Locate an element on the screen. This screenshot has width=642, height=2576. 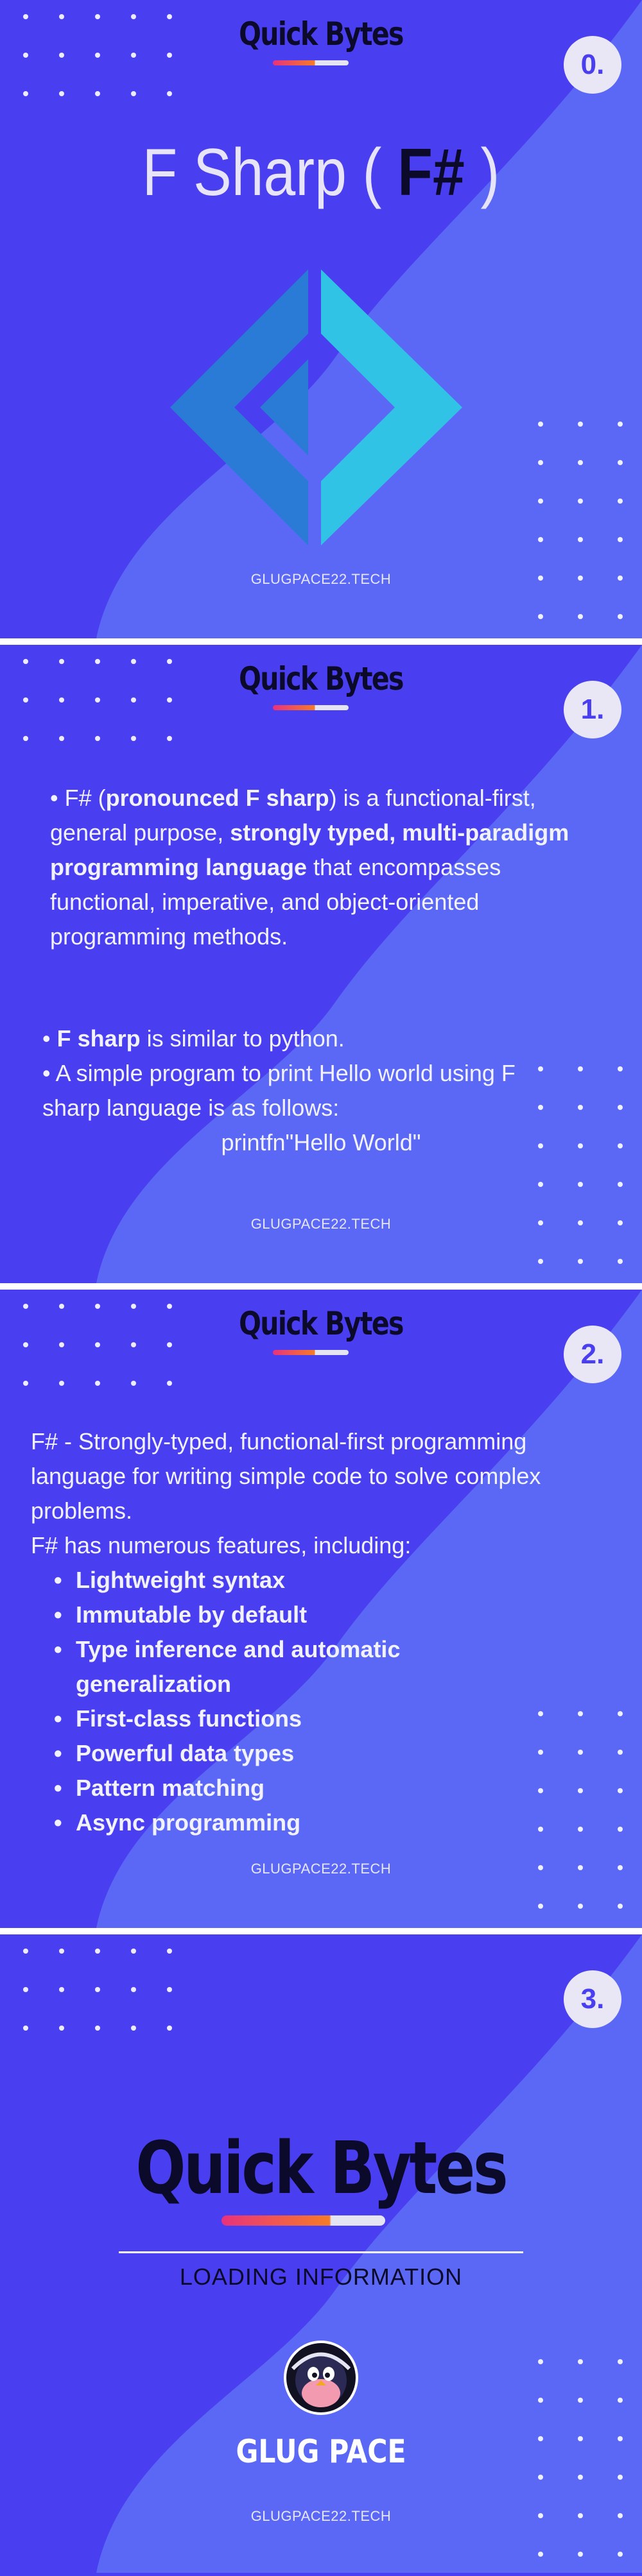
list-item: Async programming is located at coordinates (325, 1822).